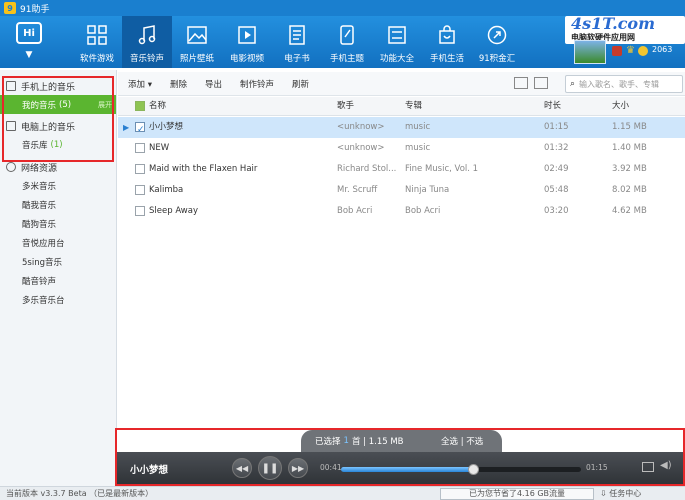 This screenshot has width=685, height=500. Describe the element at coordinates (48, 127) in the screenshot. I see `sidebar-group-label: 电脑上的音乐` at that location.